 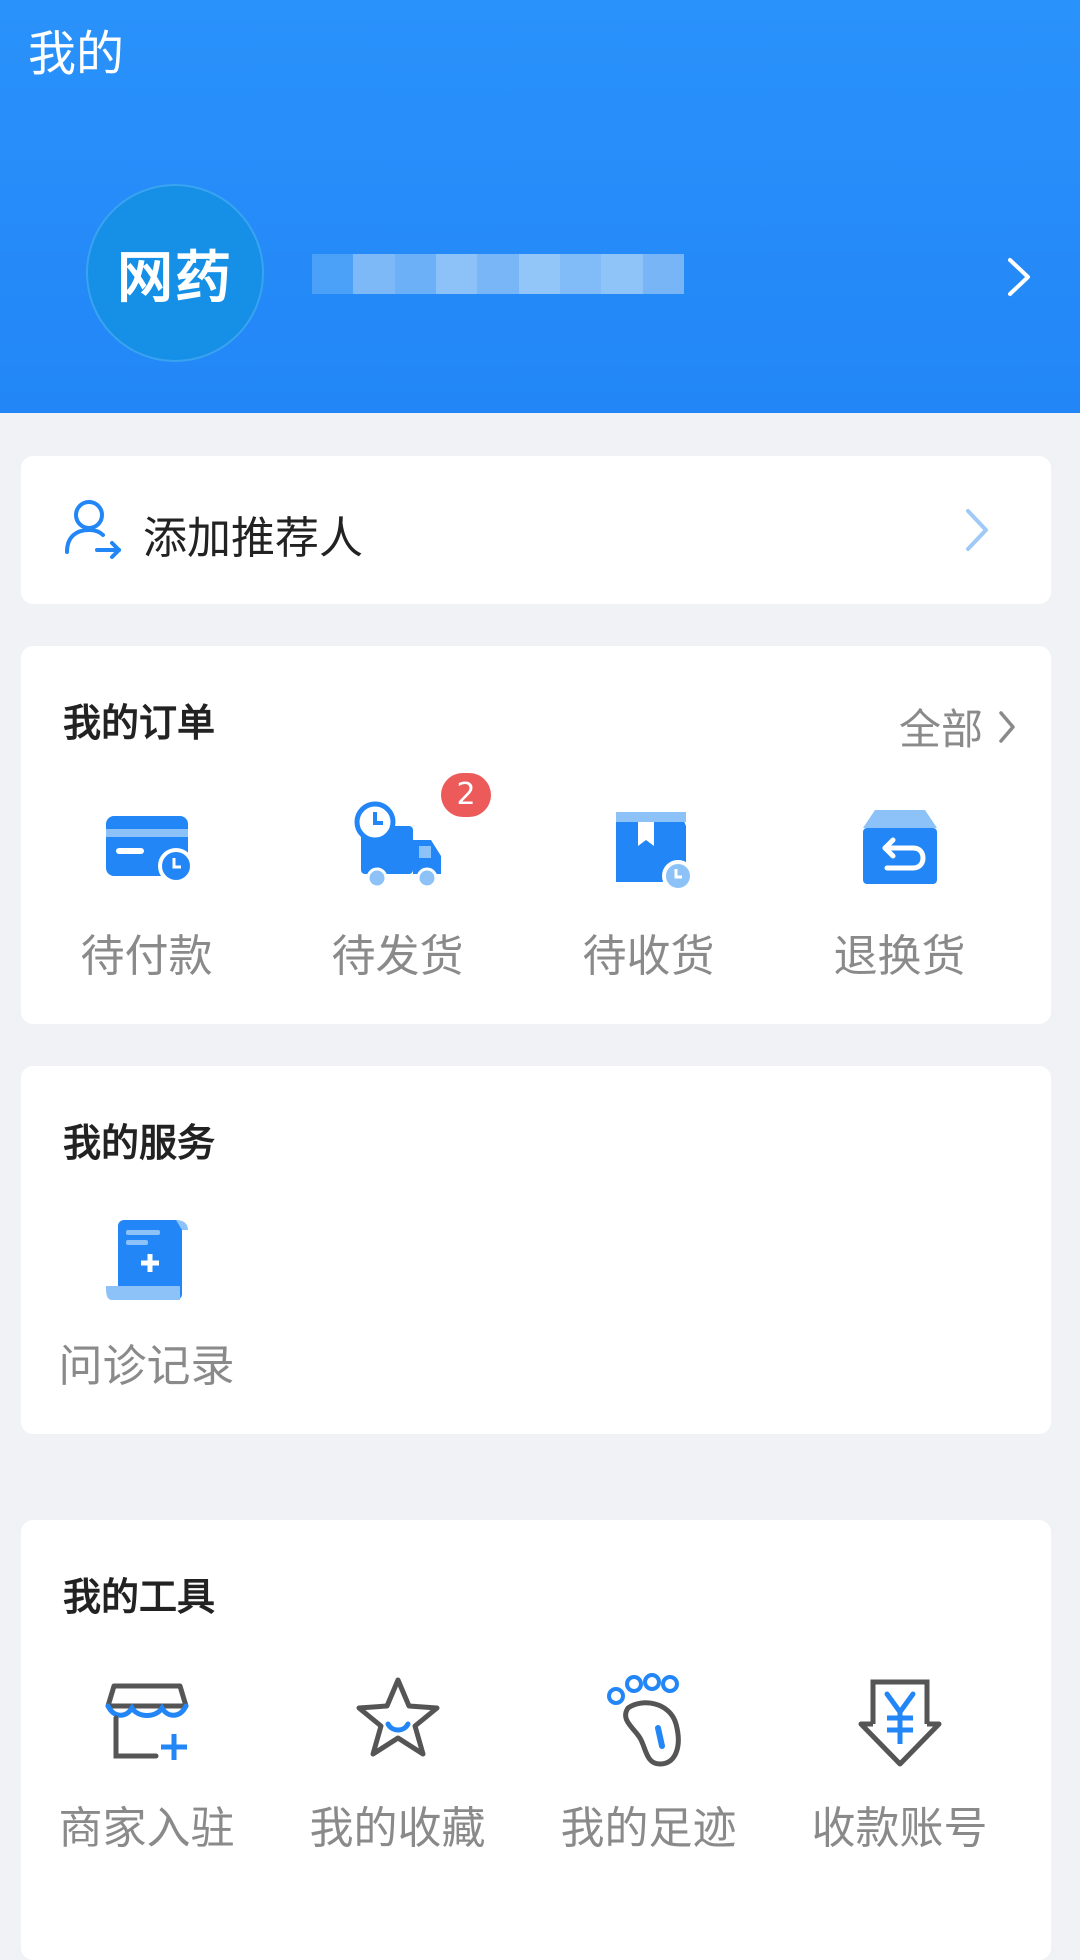 I want to click on services-title: 我的服务, so click(x=139, y=1143).